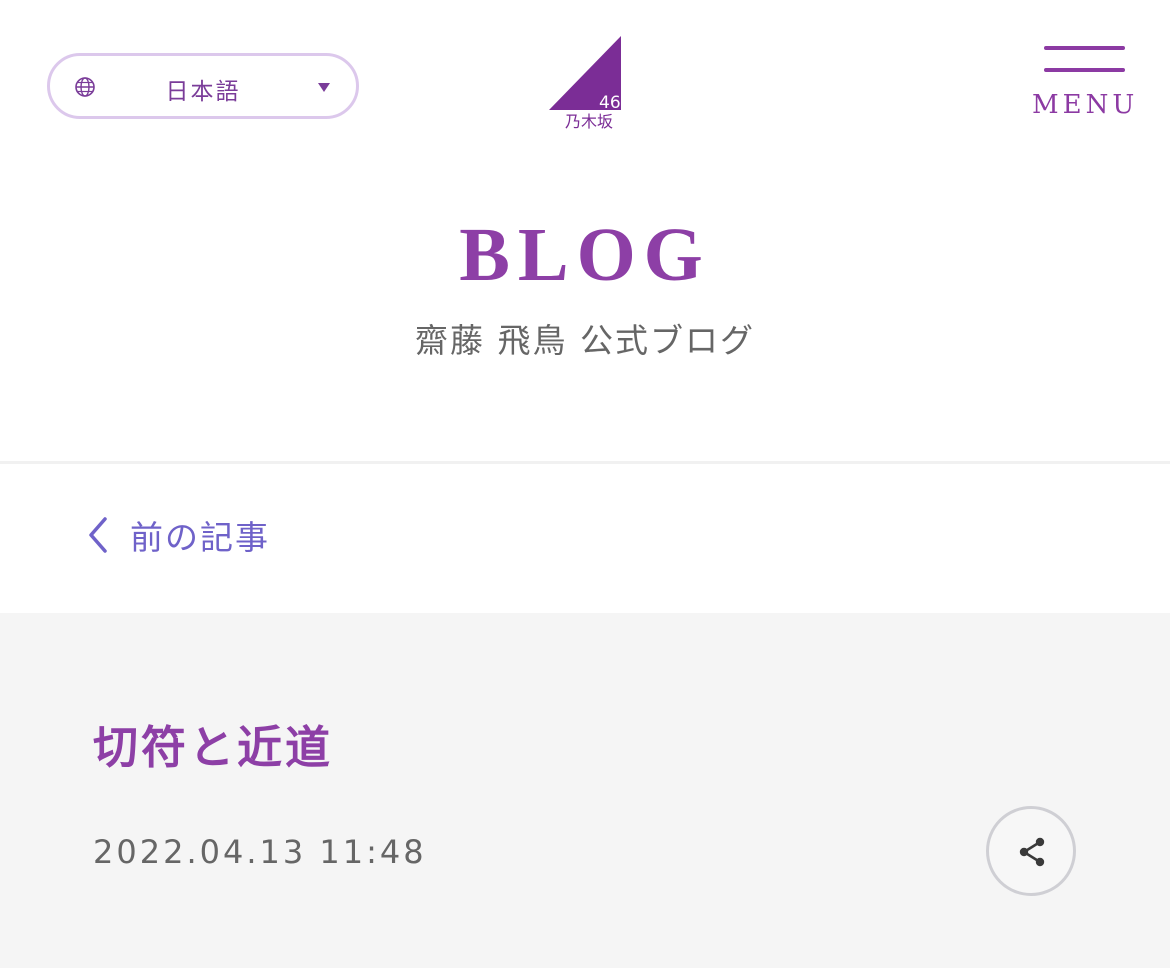  I want to click on share-button, so click(1031, 851).